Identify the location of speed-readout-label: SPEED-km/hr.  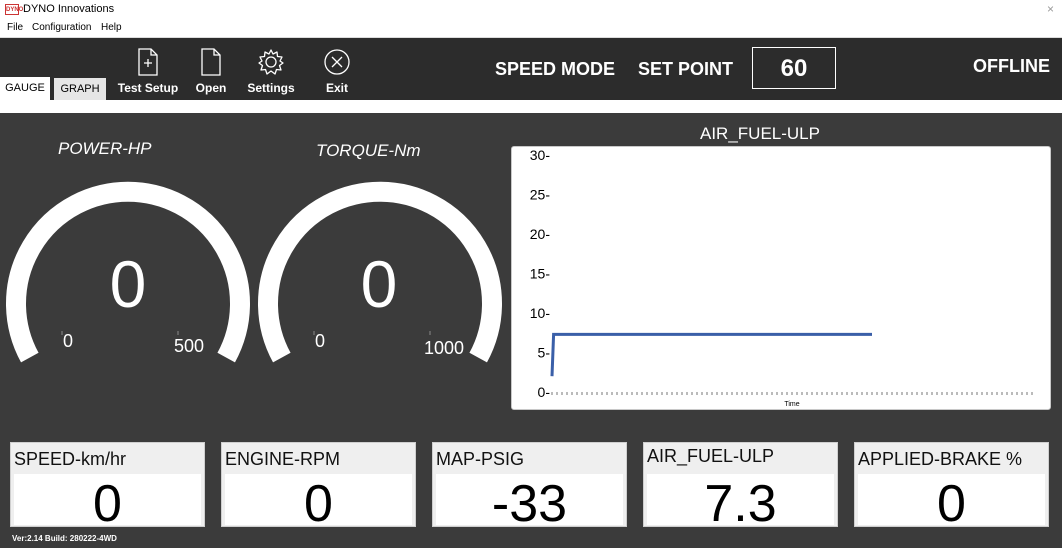
(70, 459).